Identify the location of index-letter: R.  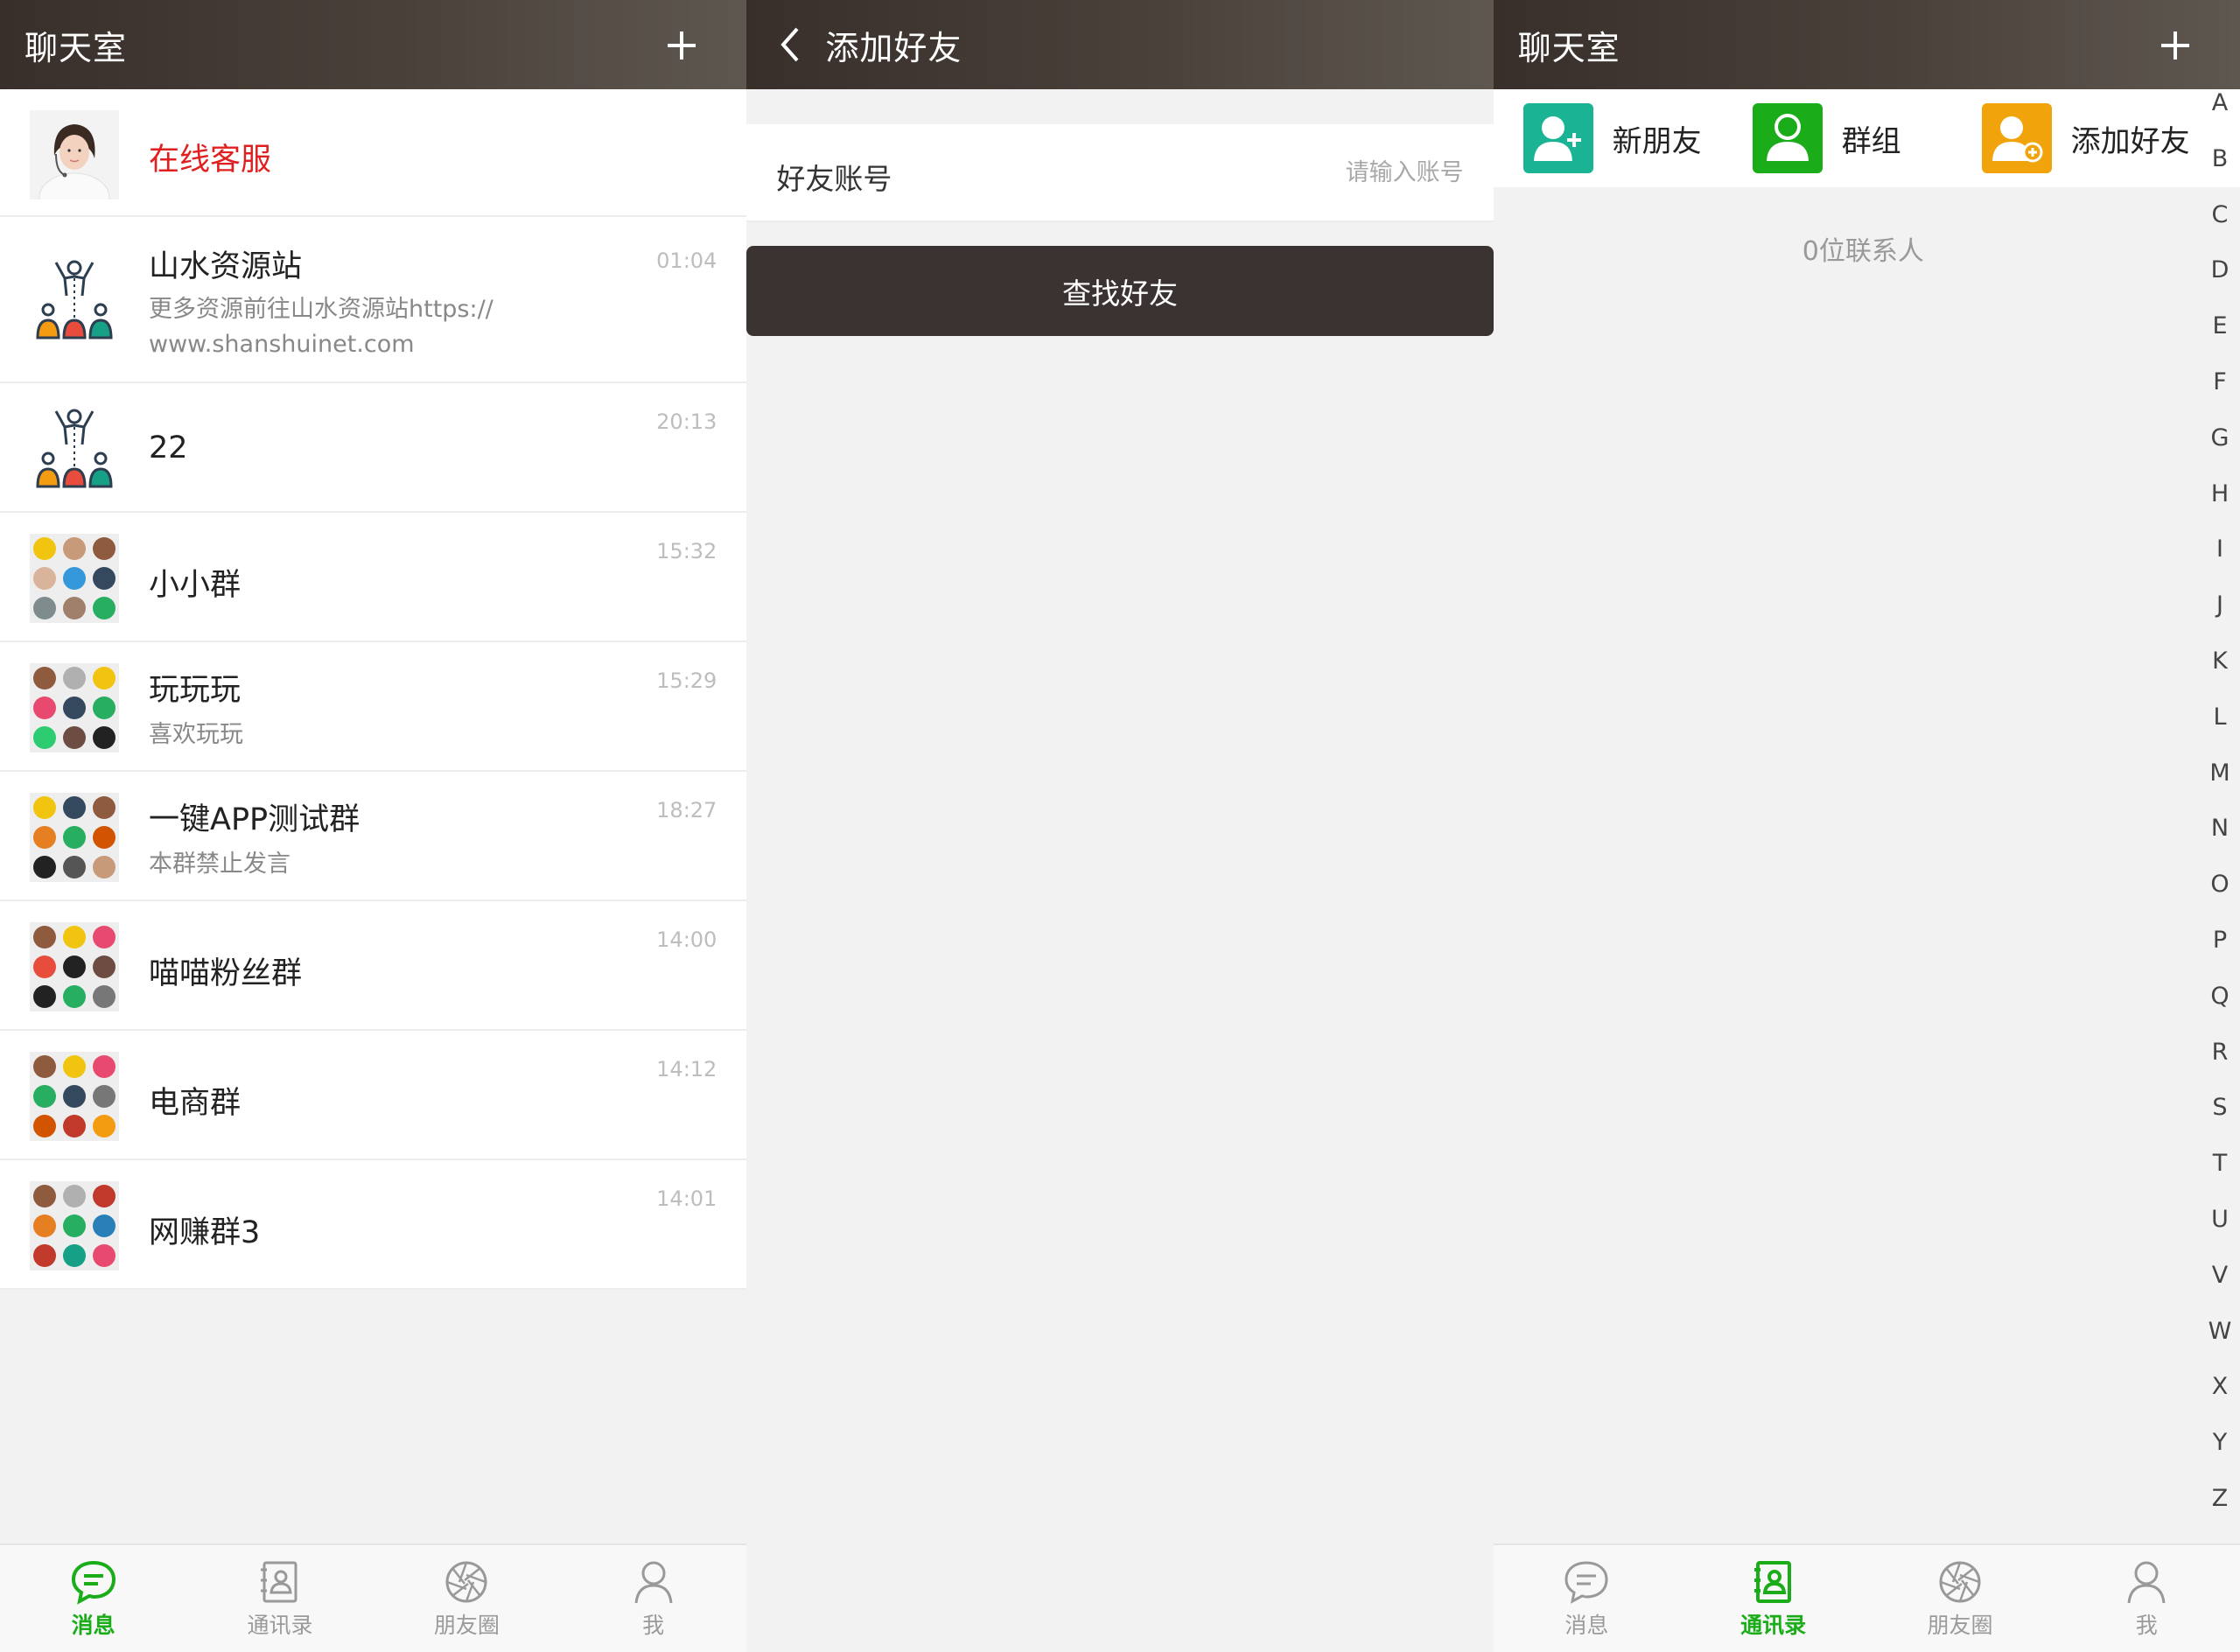
(2220, 1067).